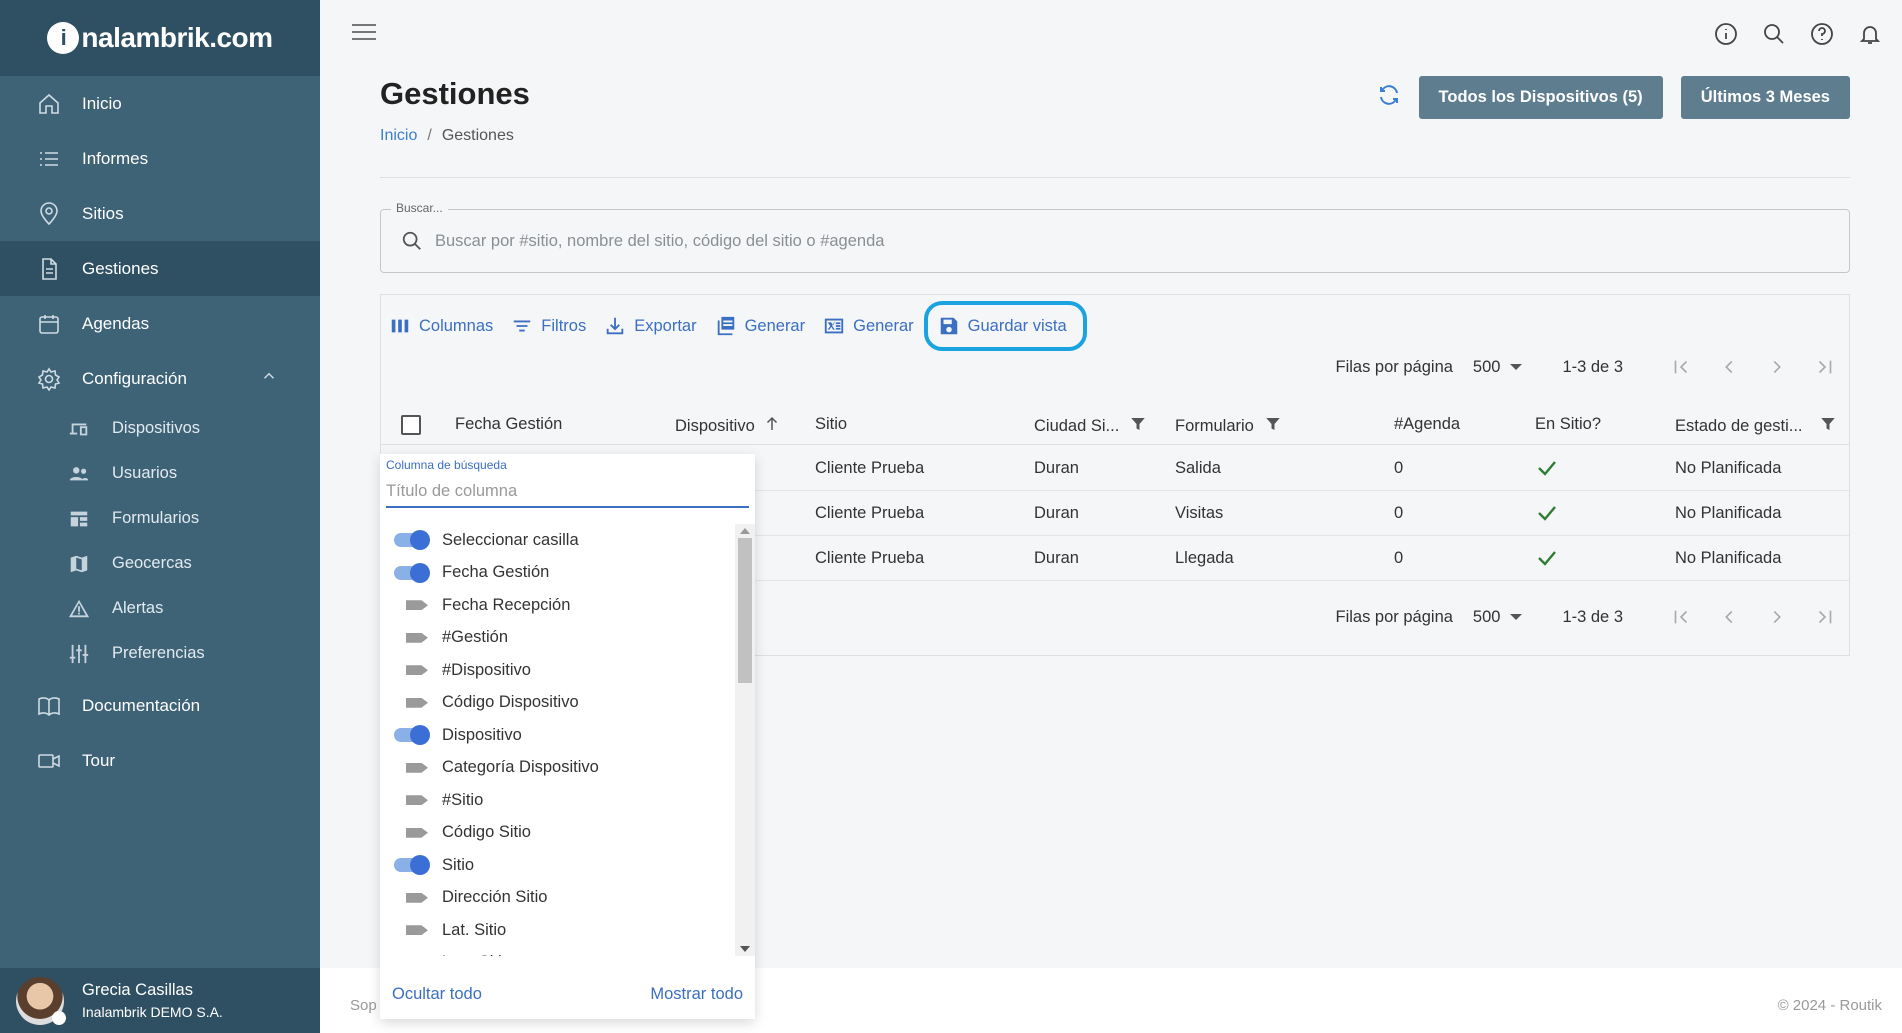 Image resolution: width=1902 pixels, height=1033 pixels. What do you see at coordinates (557, 573) in the screenshot?
I see `column-toggle-item: Fecha Gestión` at bounding box center [557, 573].